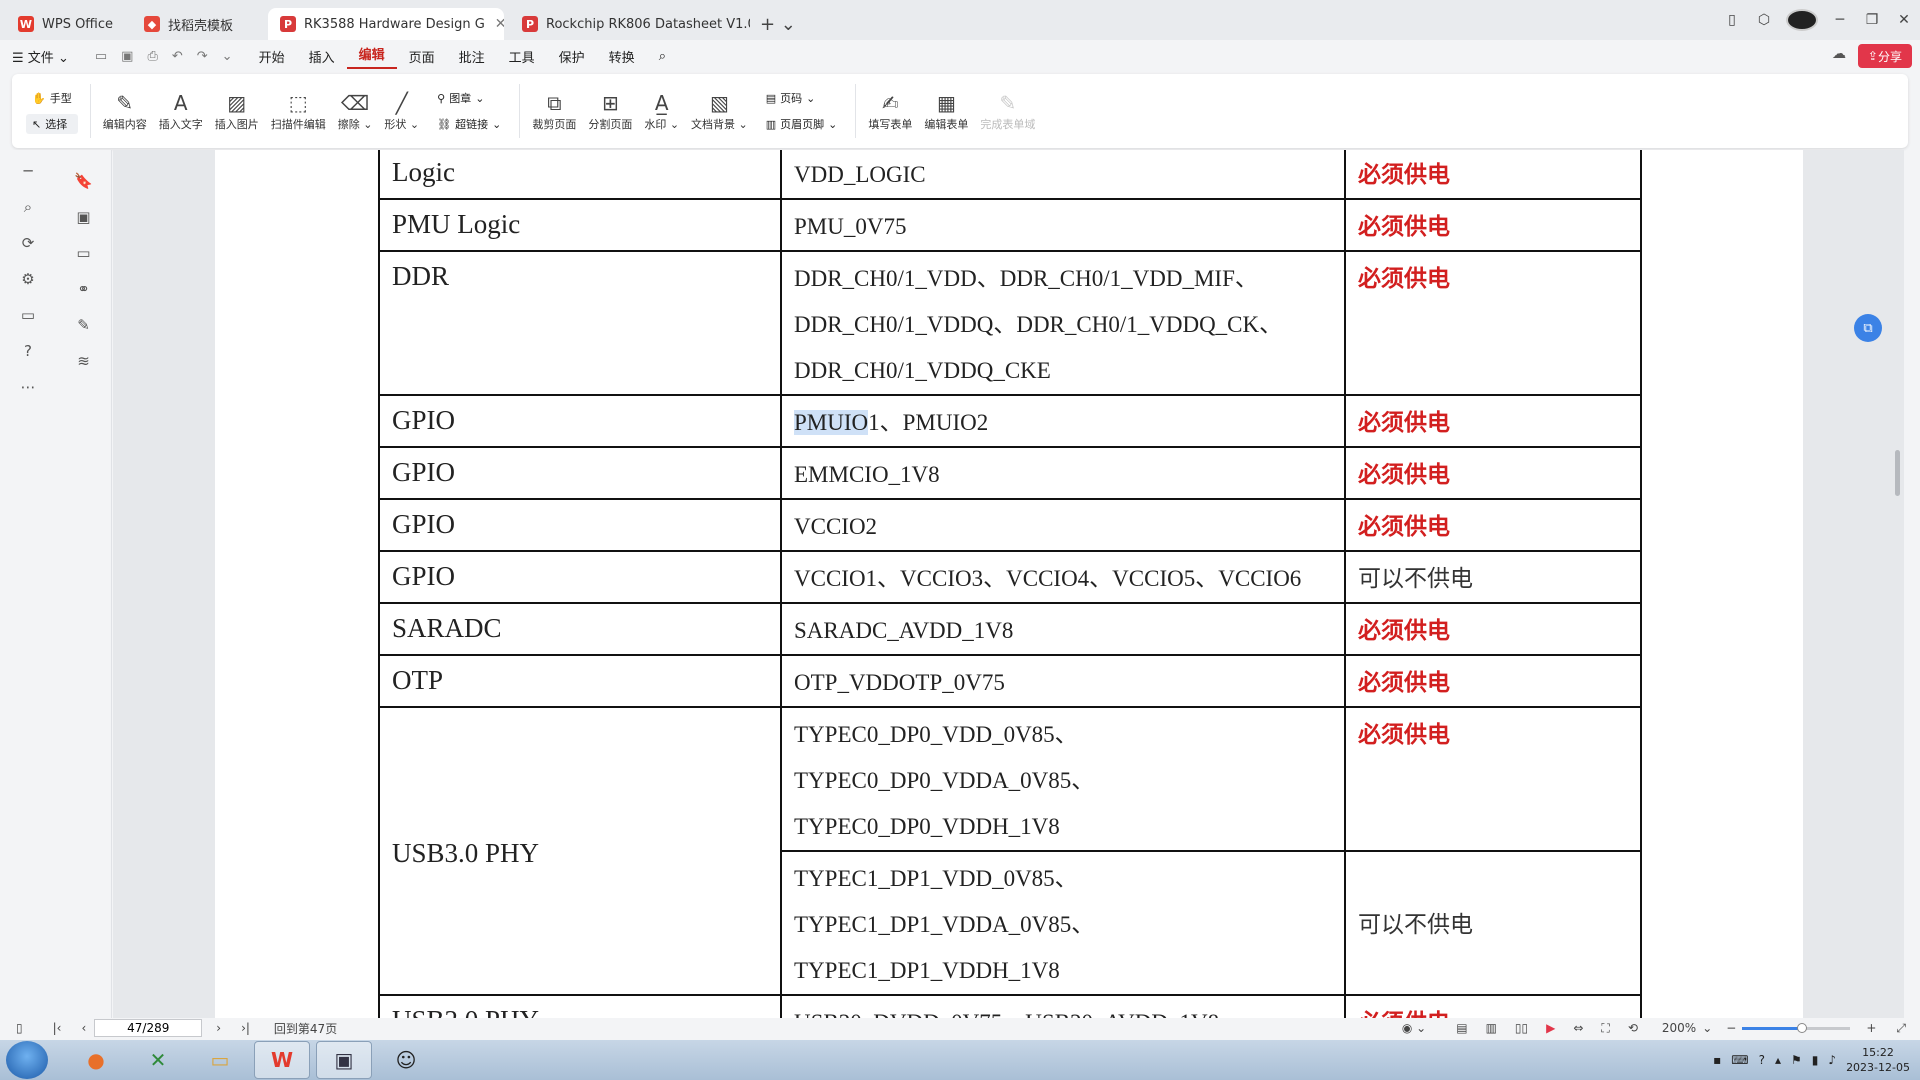  Describe the element at coordinates (610, 111) in the screenshot. I see `split-page-button: ⊞ 分割页面` at that location.